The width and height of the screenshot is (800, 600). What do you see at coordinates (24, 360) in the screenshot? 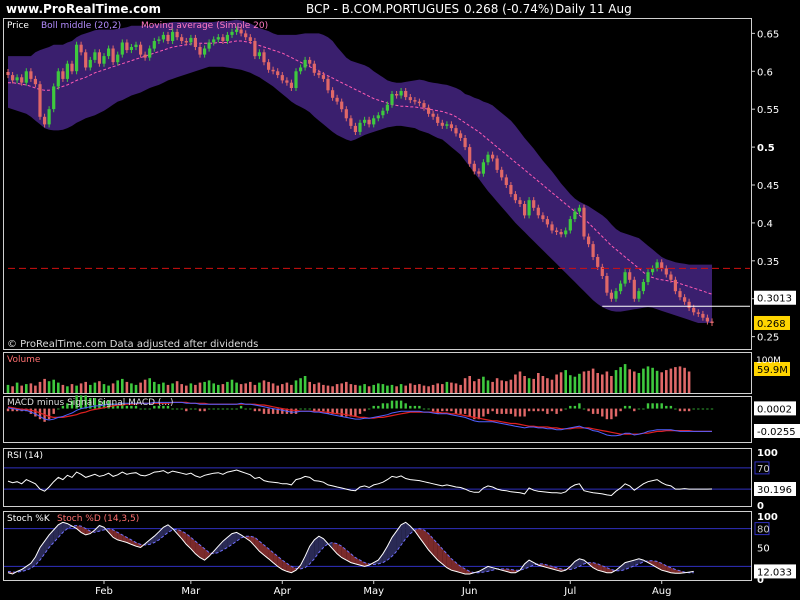
I see `volume-title: Volume` at bounding box center [24, 360].